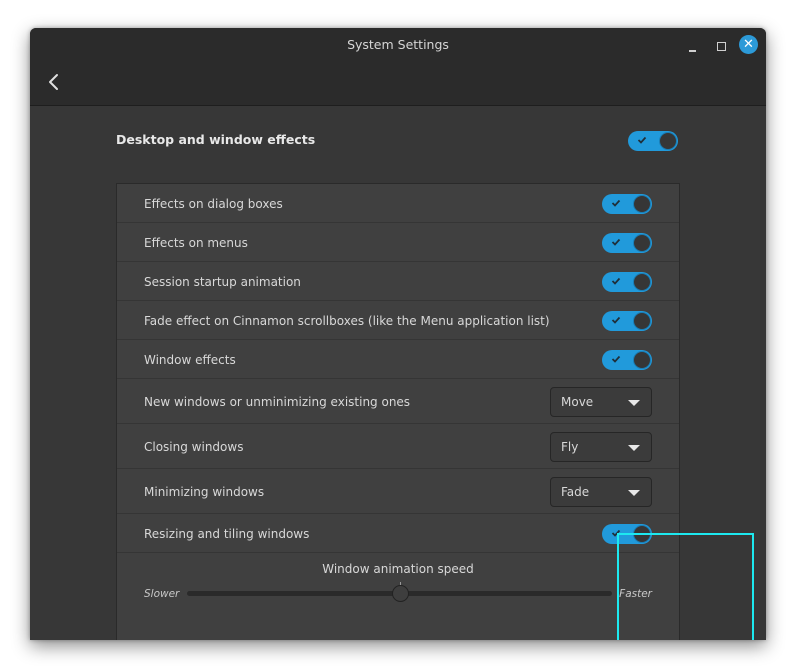 This screenshot has height=672, width=796. What do you see at coordinates (222, 282) in the screenshot?
I see `row-label: Session startup animation` at bounding box center [222, 282].